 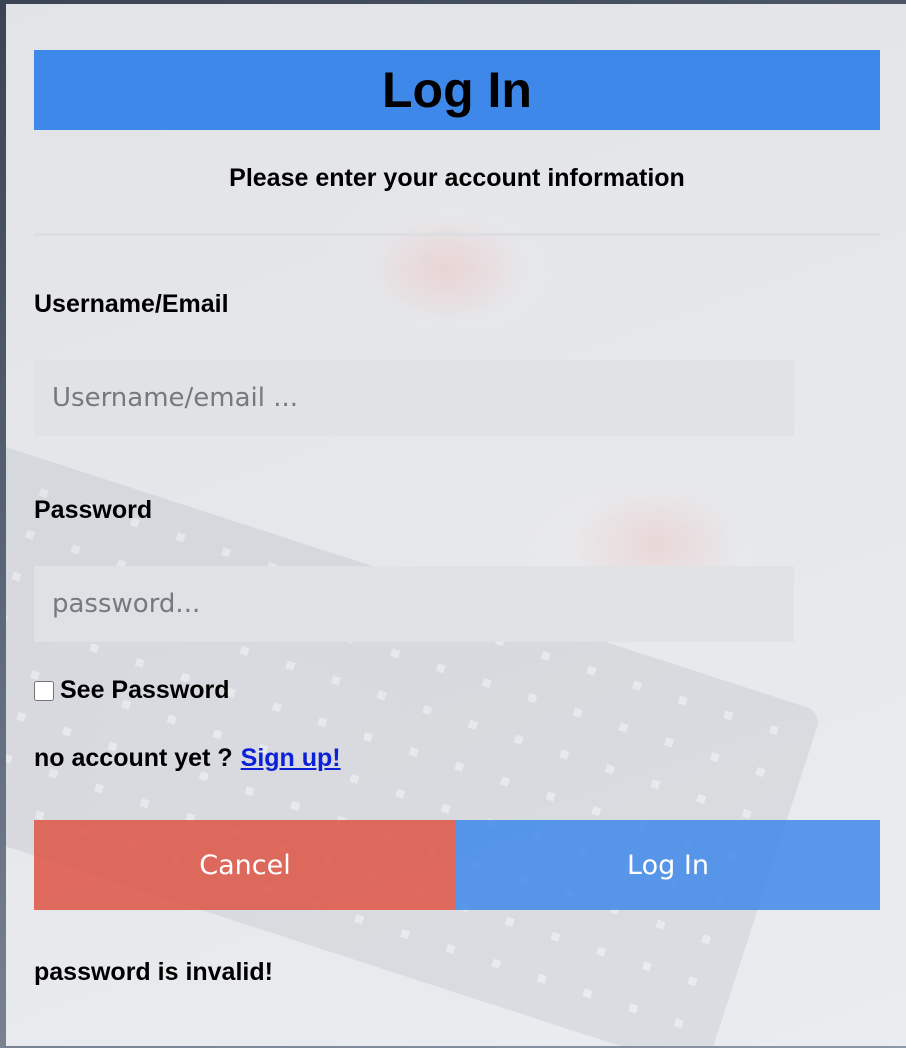 I want to click on signup-row: no account yet ? Sign up!, so click(x=187, y=758).